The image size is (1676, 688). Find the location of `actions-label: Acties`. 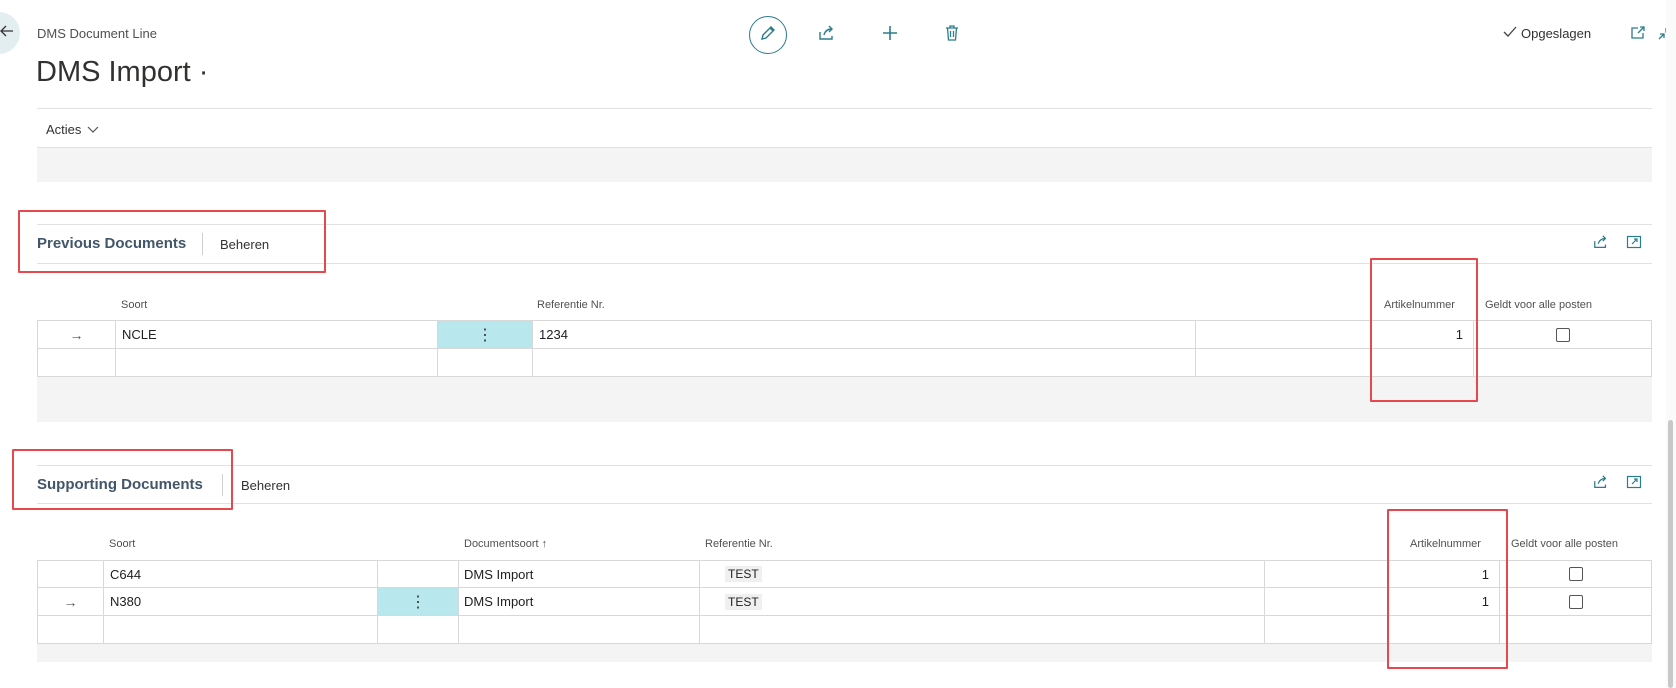

actions-label: Acties is located at coordinates (64, 129).